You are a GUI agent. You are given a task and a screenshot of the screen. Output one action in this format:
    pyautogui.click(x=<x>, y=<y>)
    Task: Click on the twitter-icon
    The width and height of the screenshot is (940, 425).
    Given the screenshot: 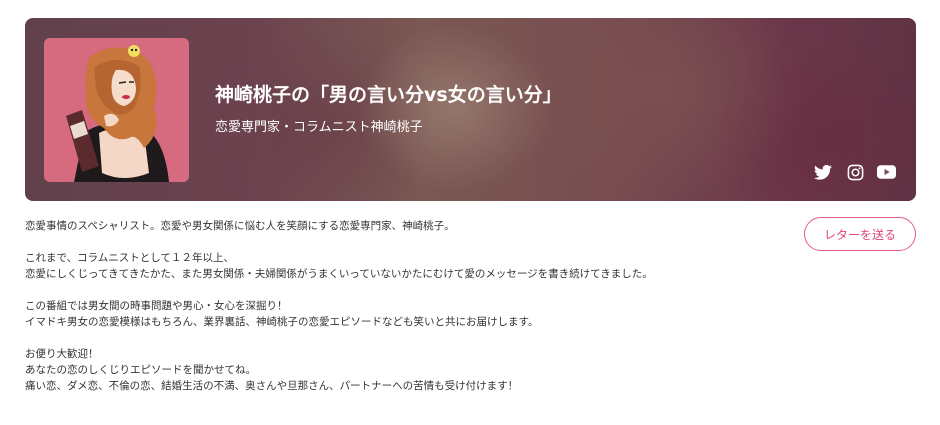 What is the action you would take?
    pyautogui.click(x=823, y=172)
    